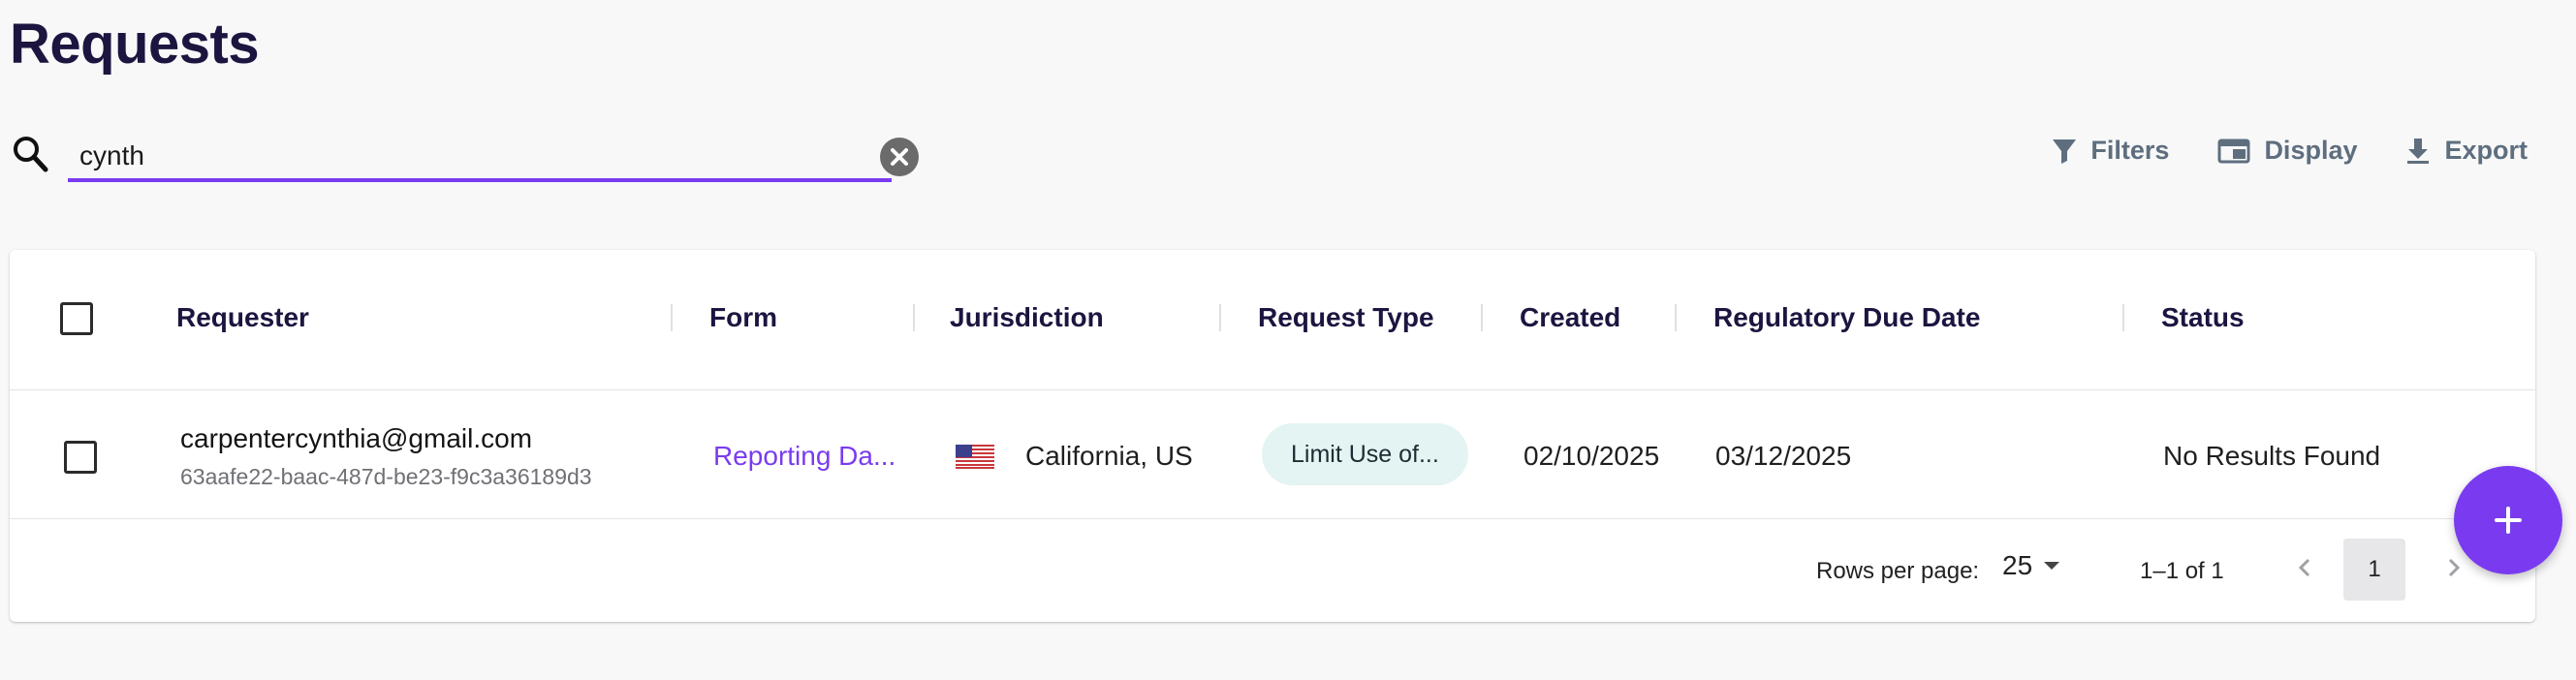 The height and width of the screenshot is (680, 2576). I want to click on export-label: Export, so click(2486, 150).